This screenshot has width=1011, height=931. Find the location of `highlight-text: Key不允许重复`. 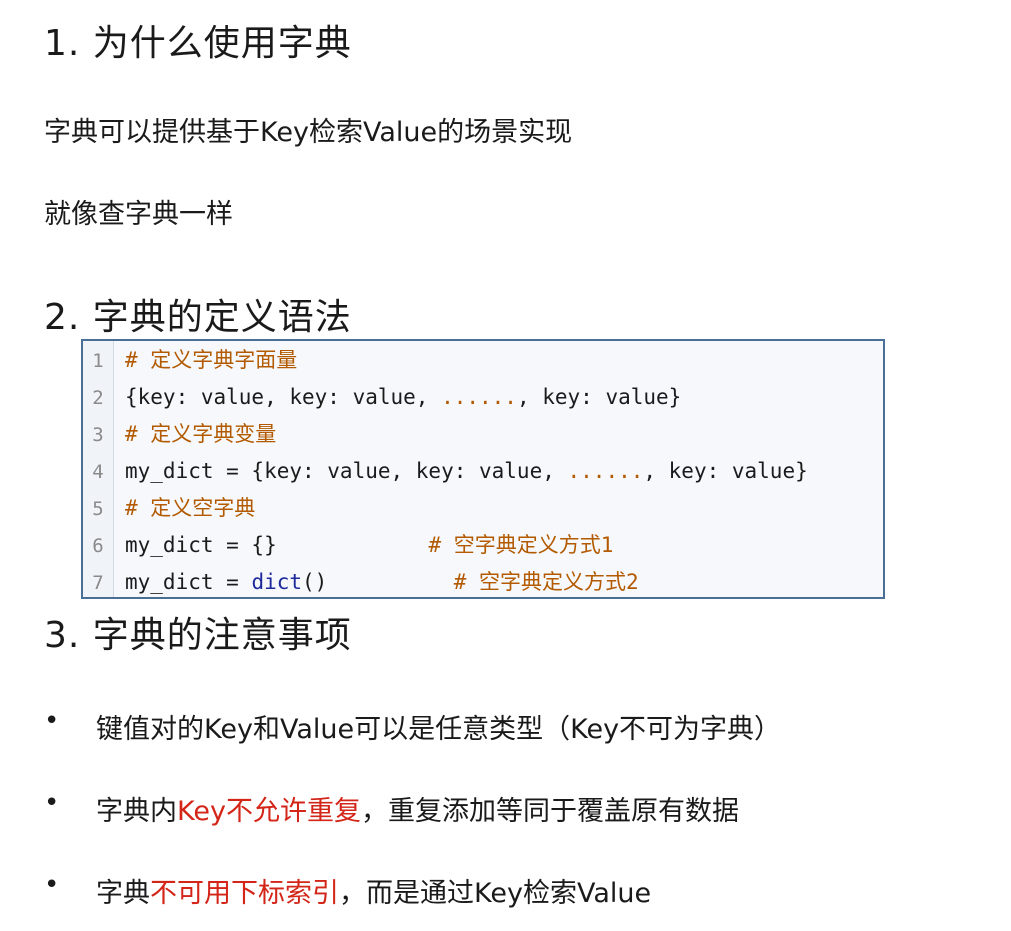

highlight-text: Key不允许重复 is located at coordinates (269, 811).